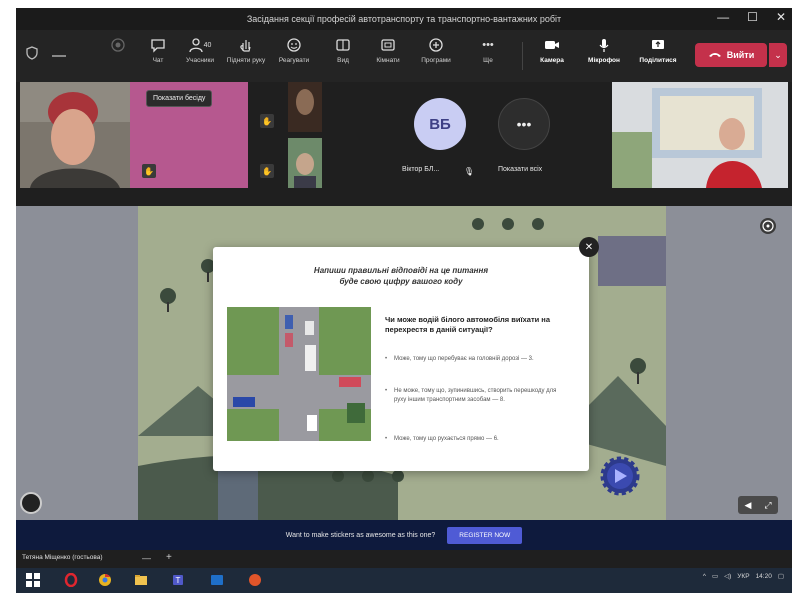 The height and width of the screenshot is (593, 798). I want to click on dialog-title-line-1: Напиши правильні відповіді на це питання, so click(401, 270).